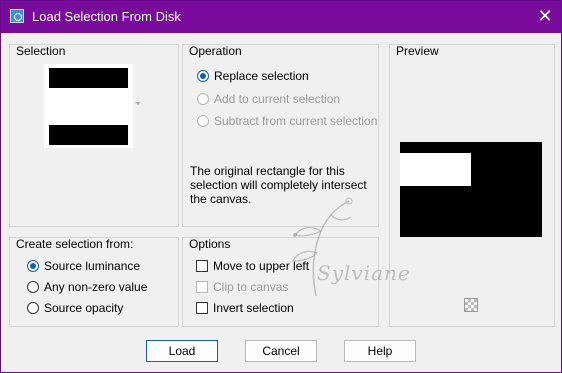 Image resolution: width=562 pixels, height=373 pixels. Describe the element at coordinates (471, 189) in the screenshot. I see `preview-canvas` at that location.